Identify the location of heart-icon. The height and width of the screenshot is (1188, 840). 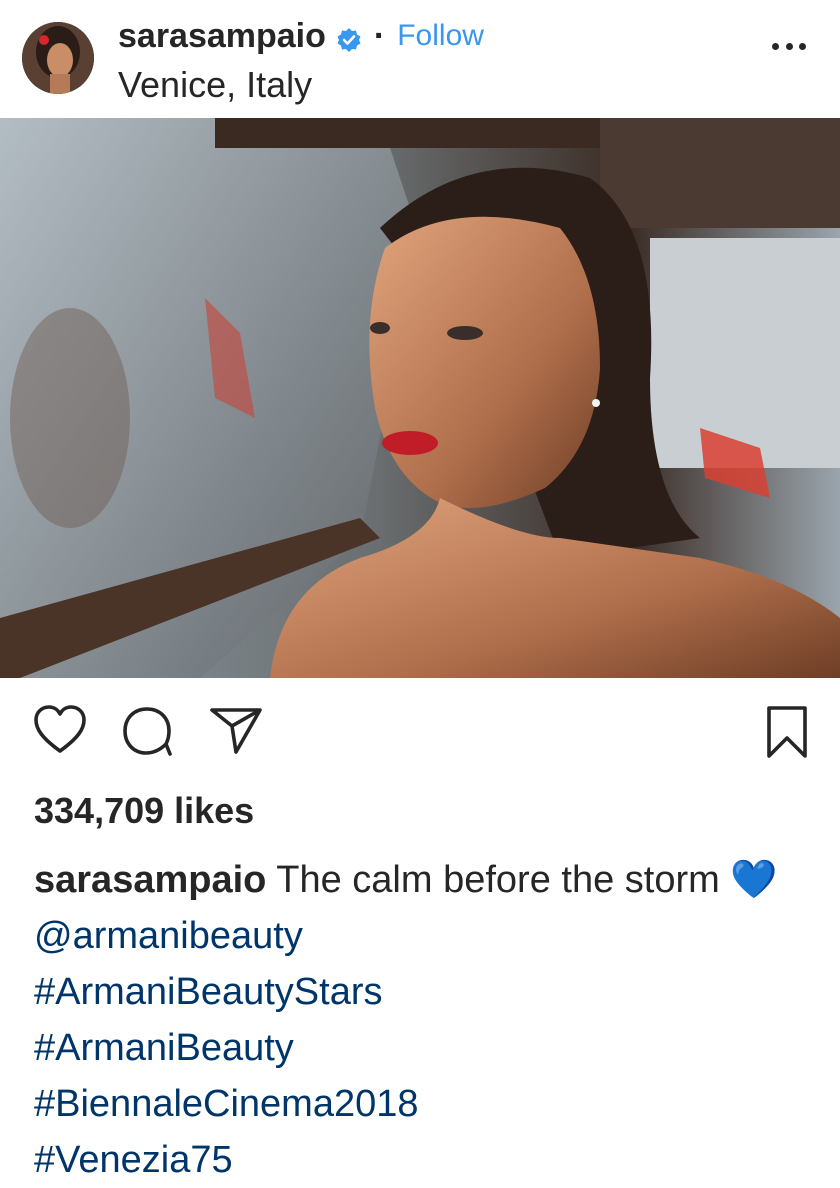
(60, 732).